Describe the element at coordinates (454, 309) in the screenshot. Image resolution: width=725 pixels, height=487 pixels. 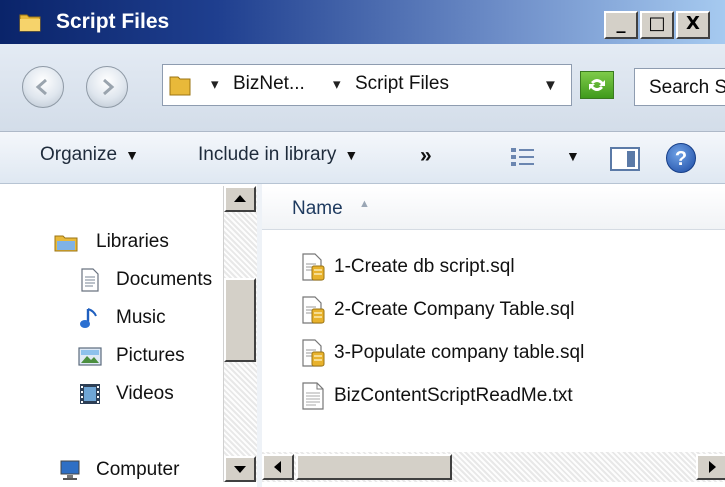
I see `file-name: 2-Create Company Table.sql` at that location.